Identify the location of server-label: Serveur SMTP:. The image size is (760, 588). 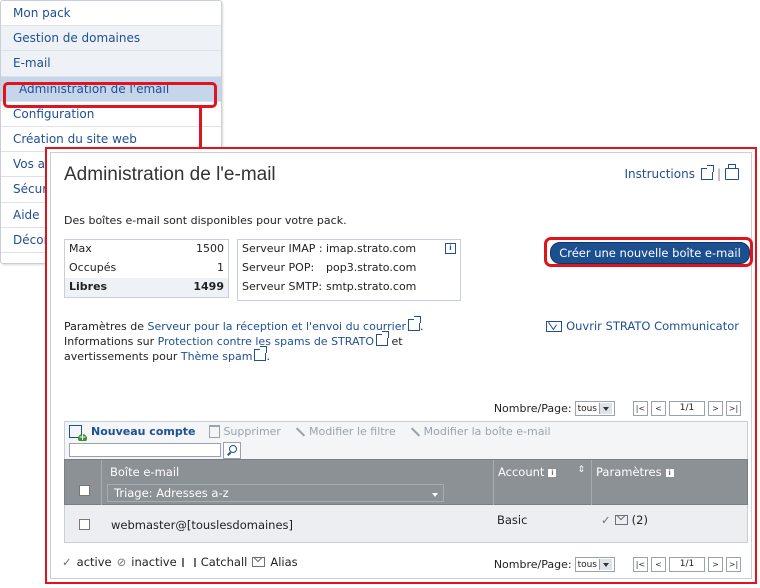
(282, 286).